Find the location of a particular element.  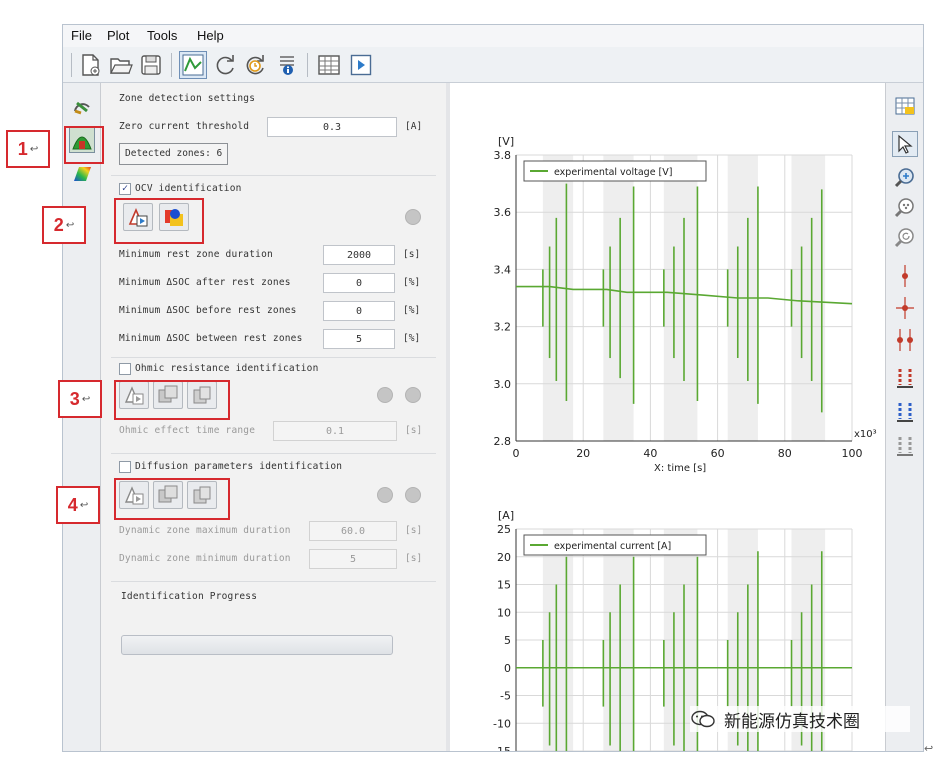

y-tick-label: 2.8 is located at coordinates (503, 441).